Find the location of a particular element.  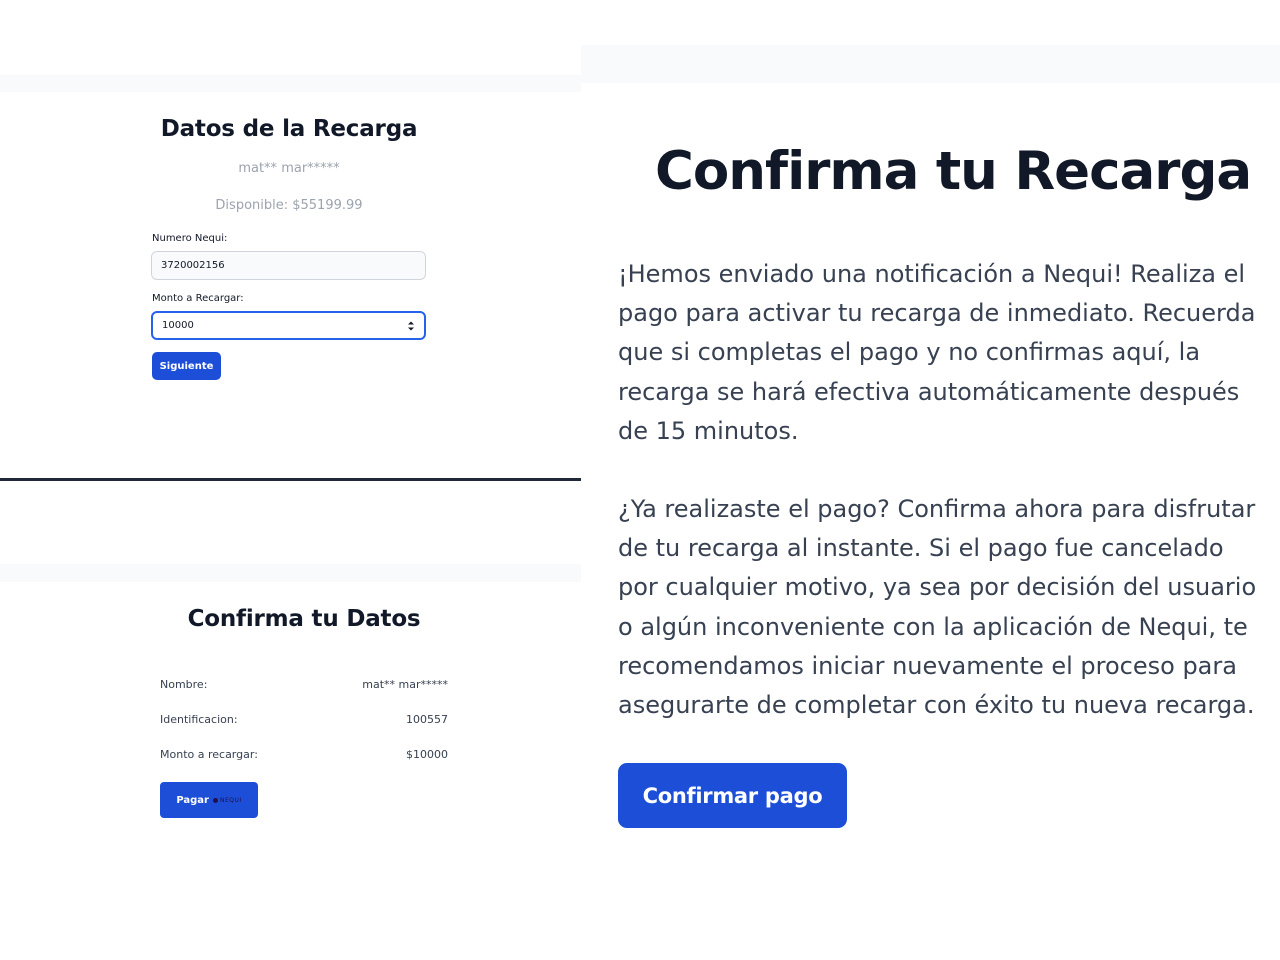

monto-input: 10000 is located at coordinates (288, 325).